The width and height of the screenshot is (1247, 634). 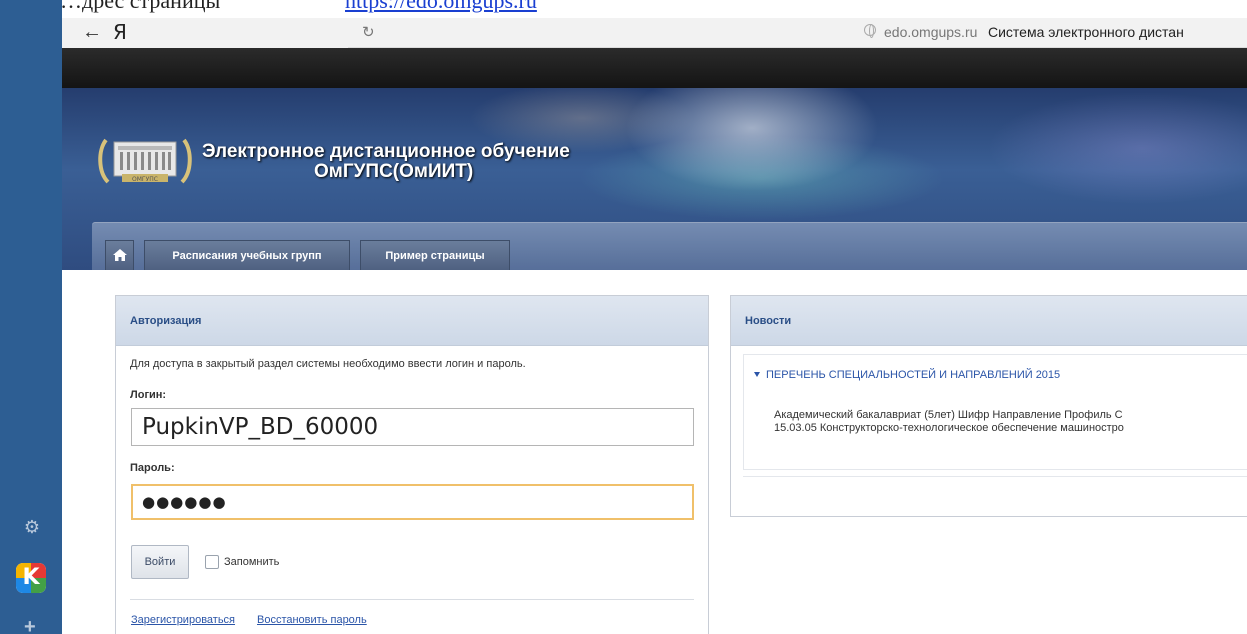 I want to click on register-link: Зарегистрироваться, so click(x=183, y=620).